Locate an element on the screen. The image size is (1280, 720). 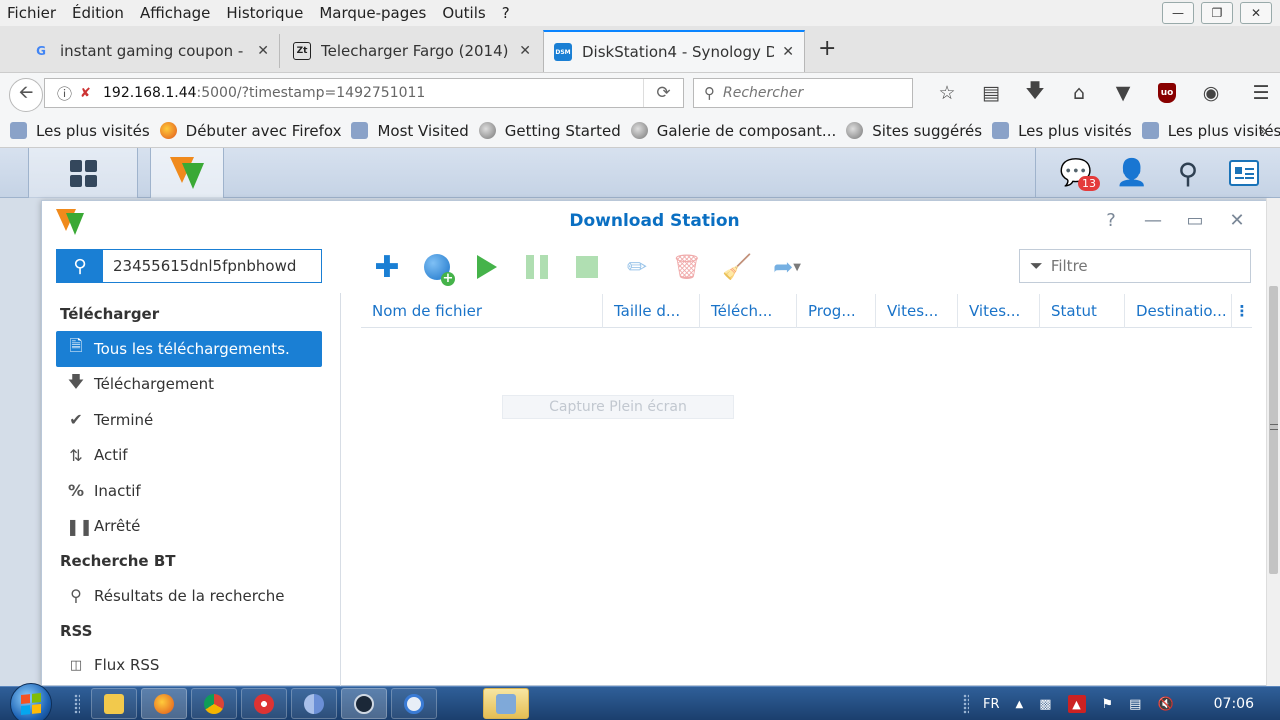
taskbar-app-chrome-alt is located at coordinates (314, 703).